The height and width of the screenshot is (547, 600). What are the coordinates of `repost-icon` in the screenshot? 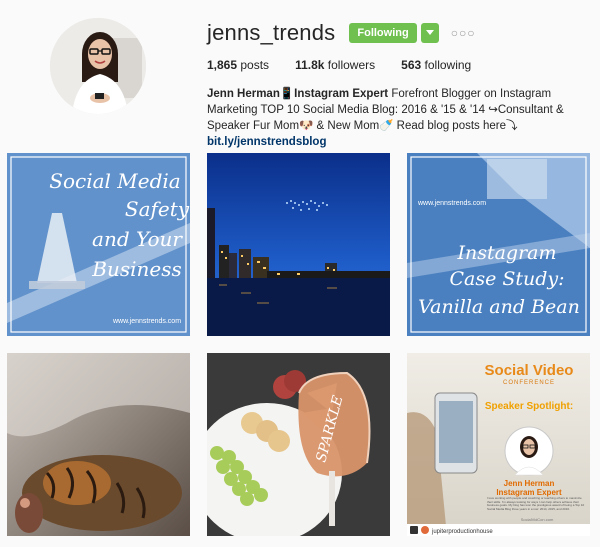 It's located at (414, 530).